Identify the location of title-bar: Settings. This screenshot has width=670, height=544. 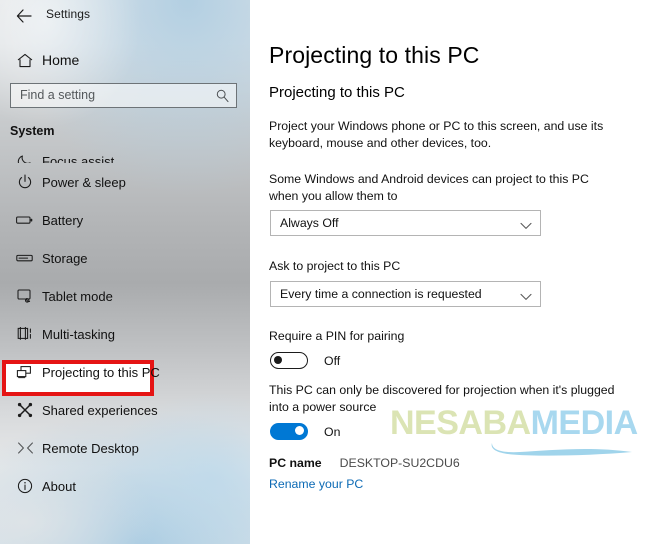
(125, 16).